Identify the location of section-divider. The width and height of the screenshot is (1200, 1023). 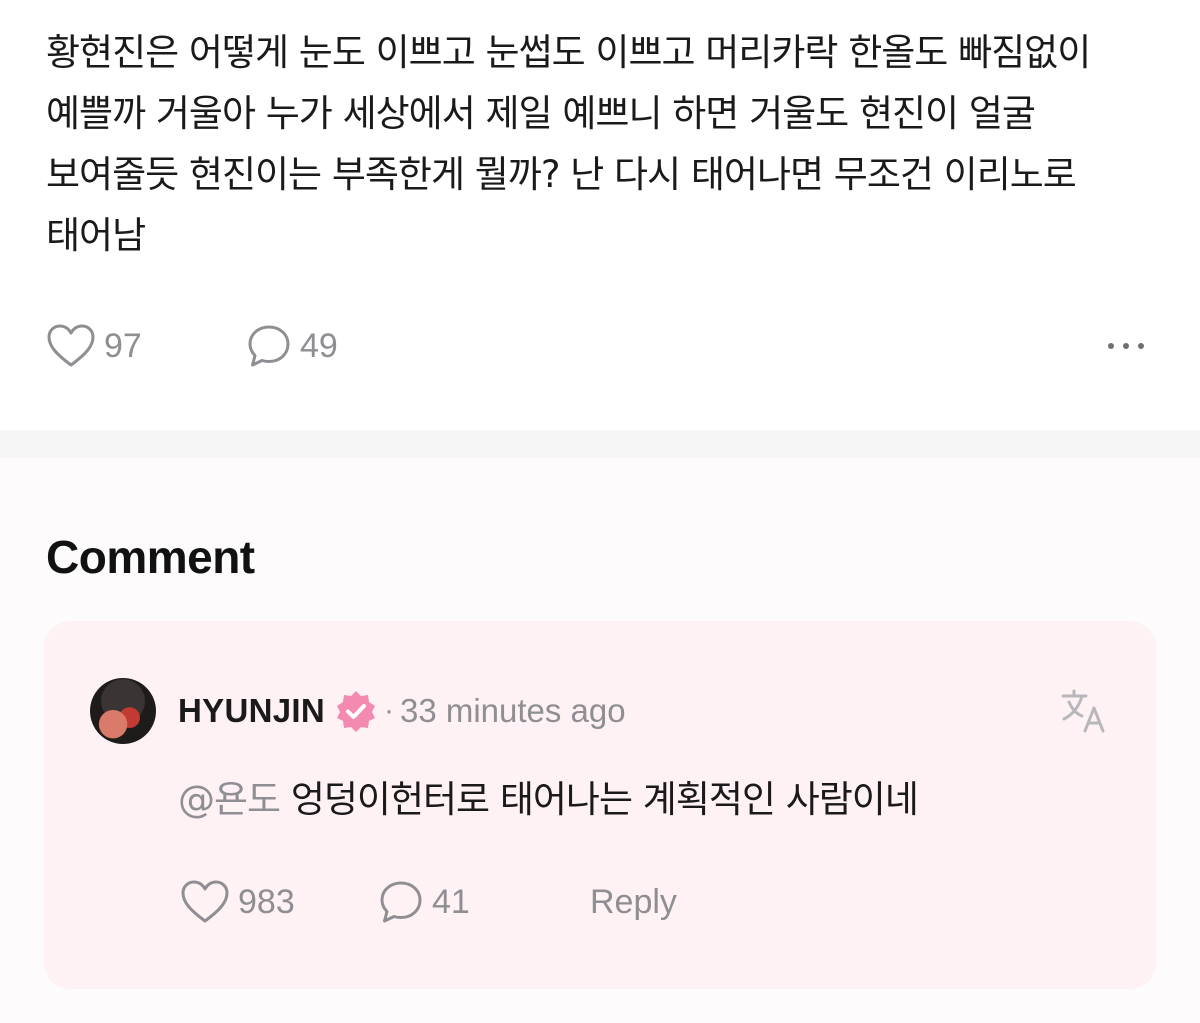
(600, 444).